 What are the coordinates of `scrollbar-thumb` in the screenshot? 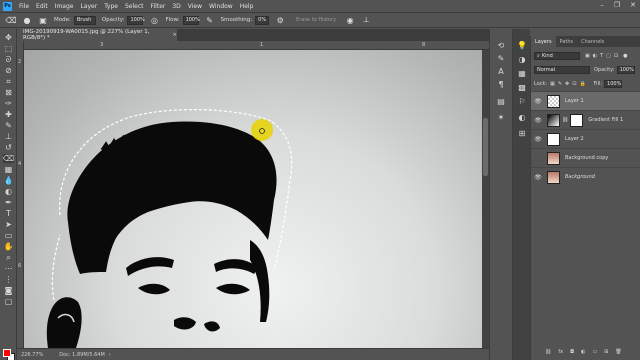 It's located at (485, 147).